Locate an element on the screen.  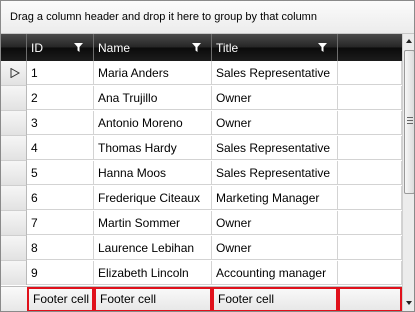
table-row: 7 Martin Sommer Owner is located at coordinates (201, 223).